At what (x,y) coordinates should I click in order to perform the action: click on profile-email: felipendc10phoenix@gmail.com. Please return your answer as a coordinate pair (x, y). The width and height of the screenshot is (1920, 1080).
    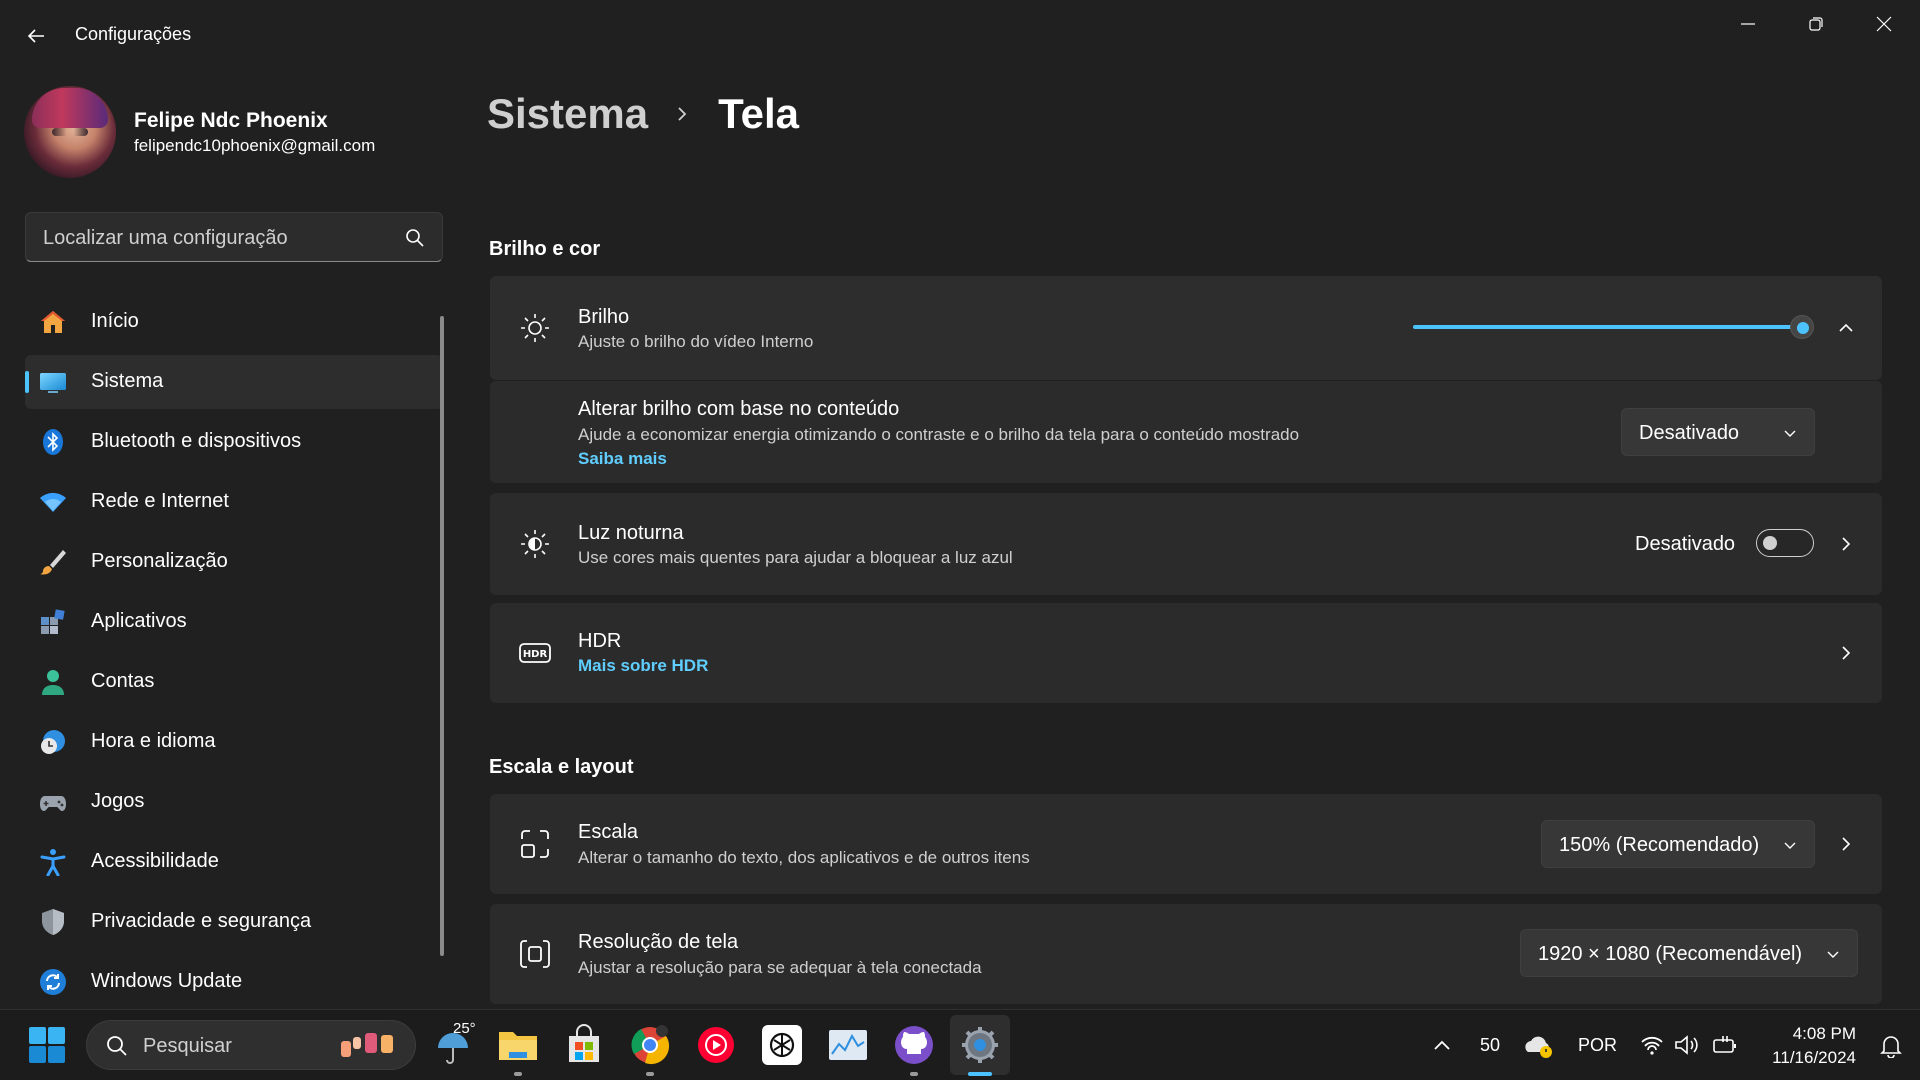
    Looking at the image, I should click on (255, 145).